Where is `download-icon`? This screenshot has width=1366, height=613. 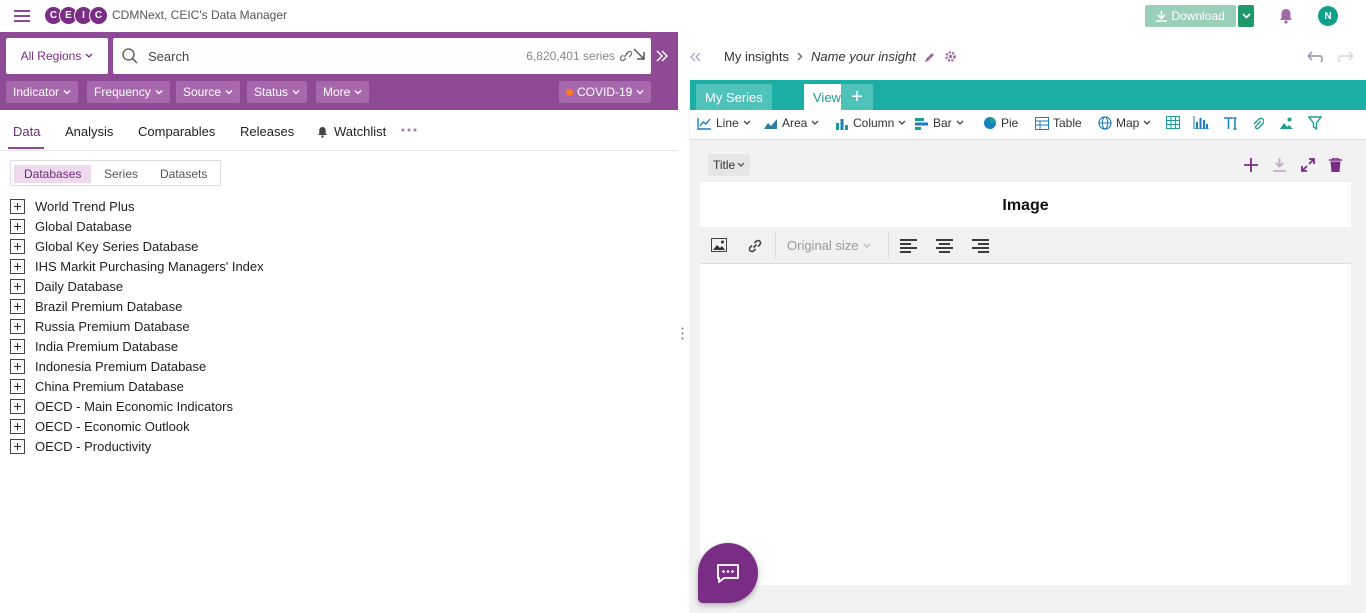
download-icon is located at coordinates (1279, 165).